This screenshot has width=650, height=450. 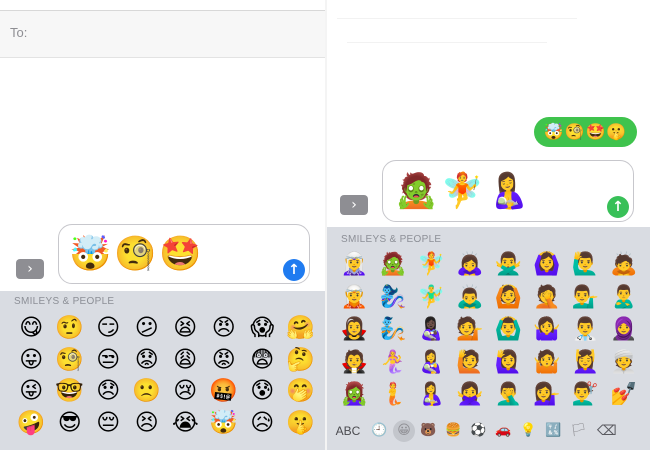 I want to click on emoji-key: 🙇‍♂️, so click(x=470, y=298).